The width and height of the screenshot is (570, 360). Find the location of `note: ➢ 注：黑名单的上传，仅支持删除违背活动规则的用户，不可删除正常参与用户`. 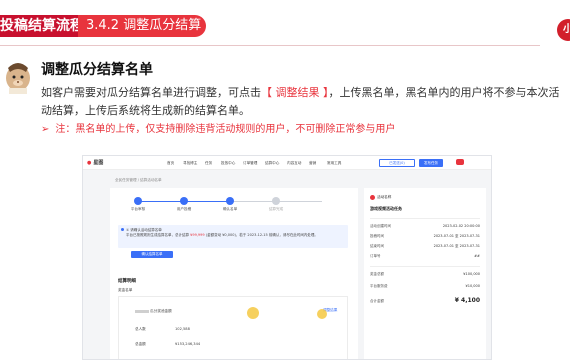

note: ➢ 注：黑名单的上传，仅支持删除违背活动规则的用户，不可删除正常参与用户 is located at coordinates (218, 127).